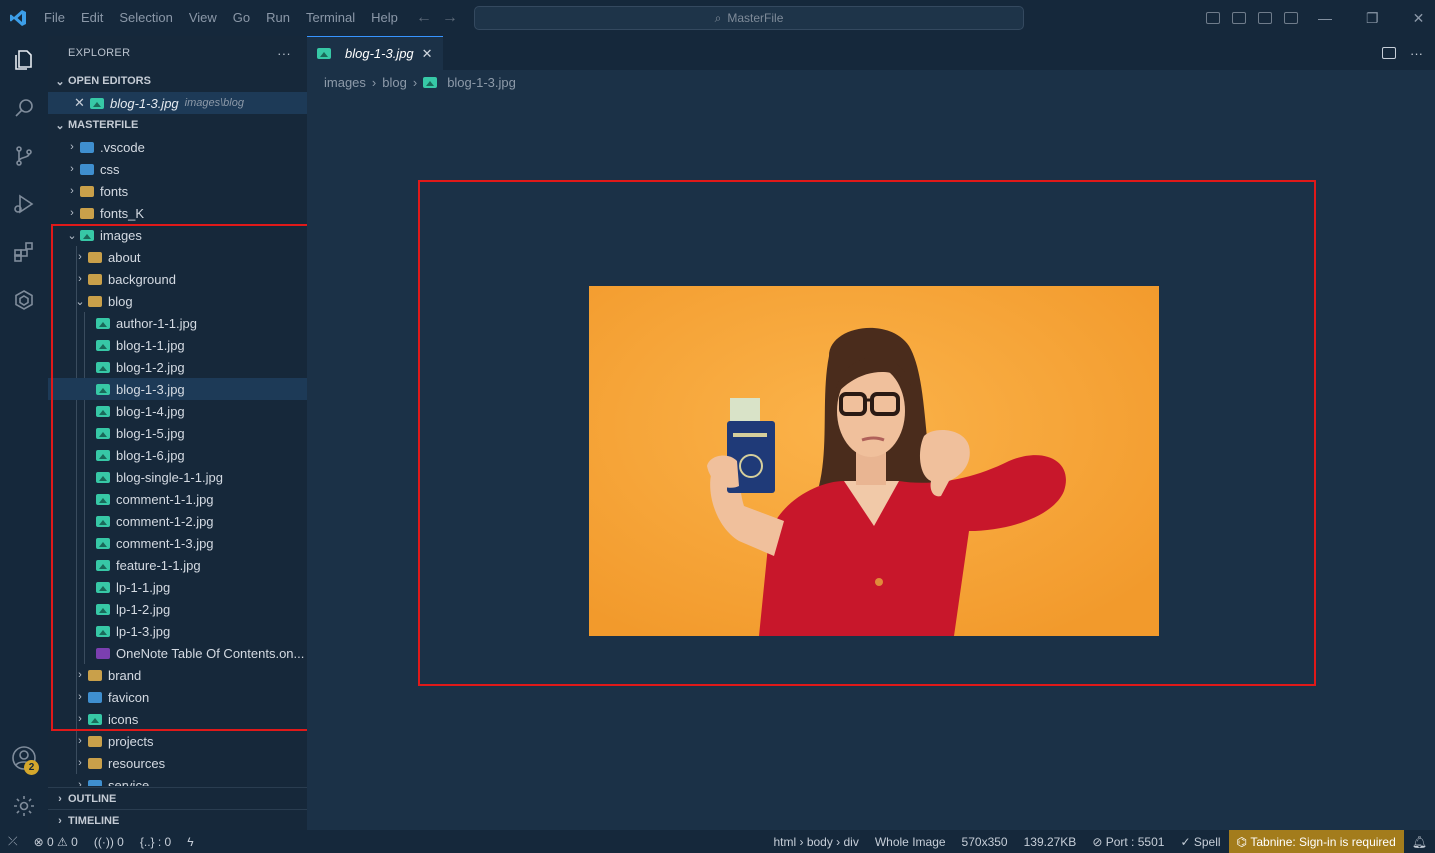  What do you see at coordinates (18, 18) in the screenshot?
I see `vscode-logo-icon` at bounding box center [18, 18].